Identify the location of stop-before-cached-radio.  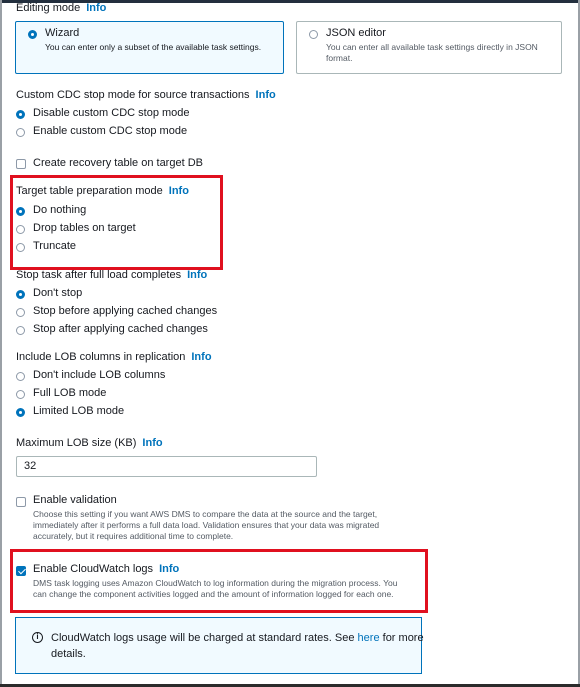
(20, 312).